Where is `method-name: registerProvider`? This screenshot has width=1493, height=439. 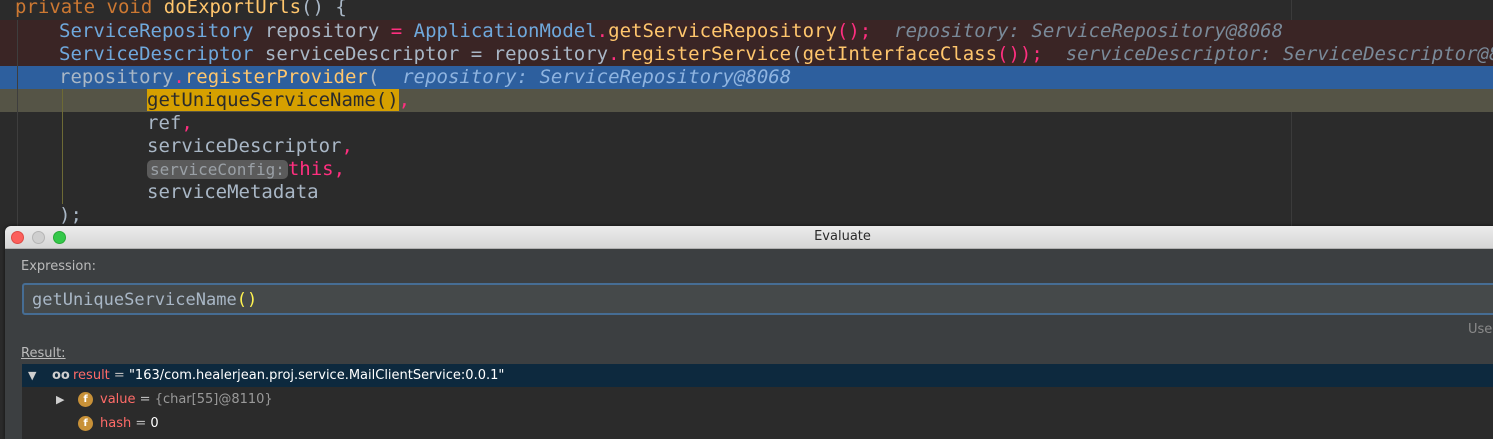
method-name: registerProvider is located at coordinates (276, 77).